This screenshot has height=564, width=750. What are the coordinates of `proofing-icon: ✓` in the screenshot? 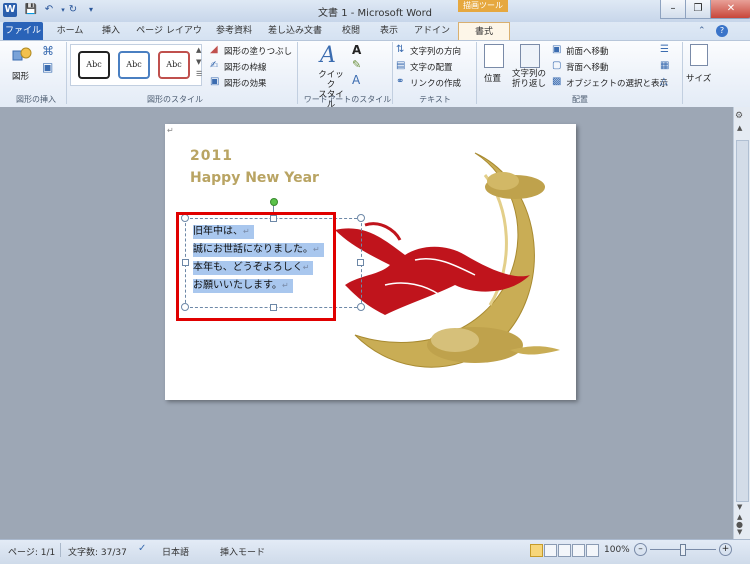 It's located at (142, 548).